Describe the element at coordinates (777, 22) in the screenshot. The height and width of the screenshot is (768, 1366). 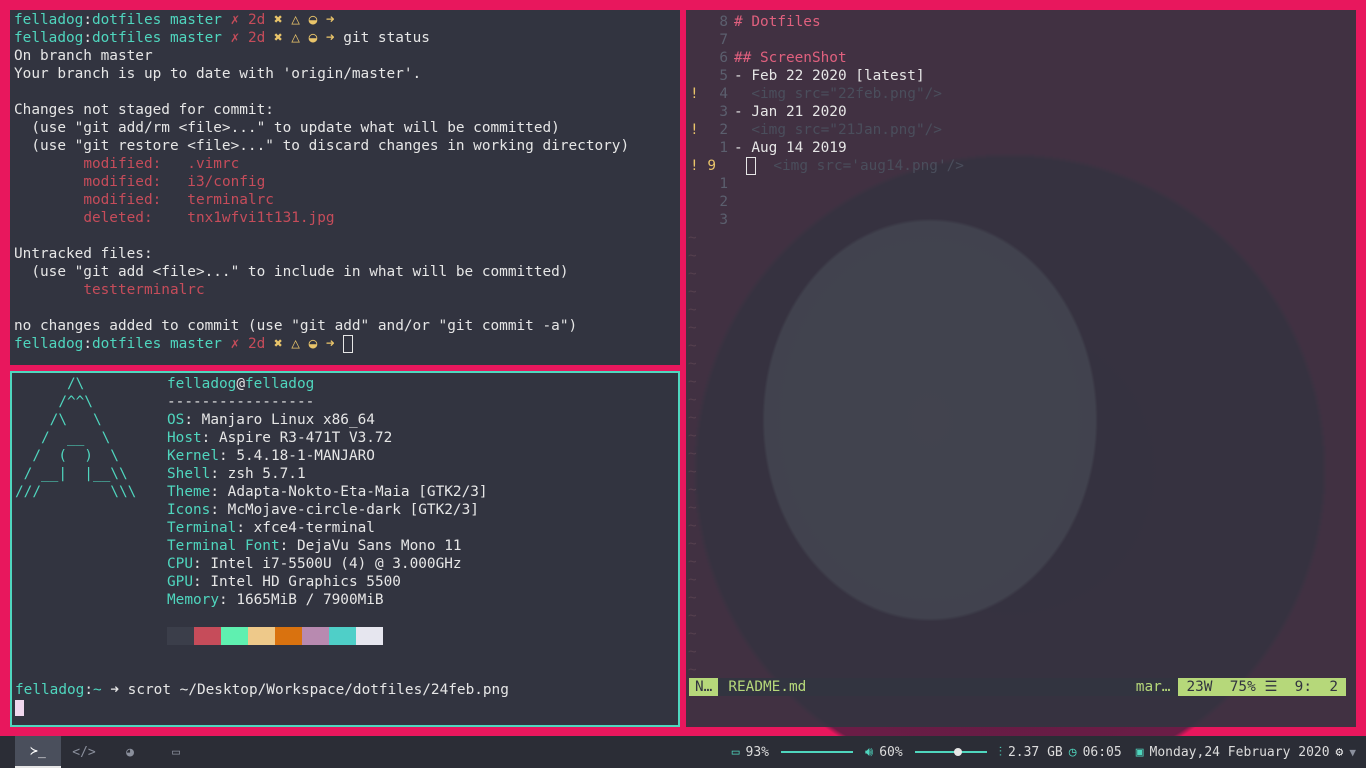
I see `line-text: # Dotfiles` at that location.